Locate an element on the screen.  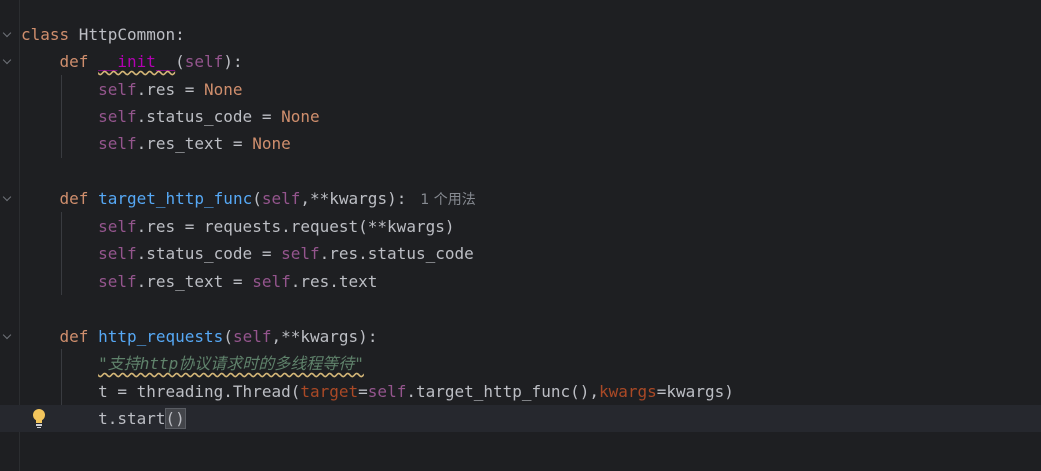
code-line: self.res_text = self.res.text is located at coordinates (520, 281).